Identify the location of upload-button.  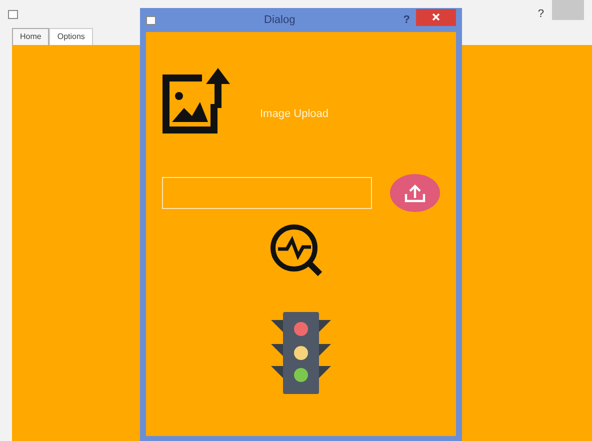
(415, 193).